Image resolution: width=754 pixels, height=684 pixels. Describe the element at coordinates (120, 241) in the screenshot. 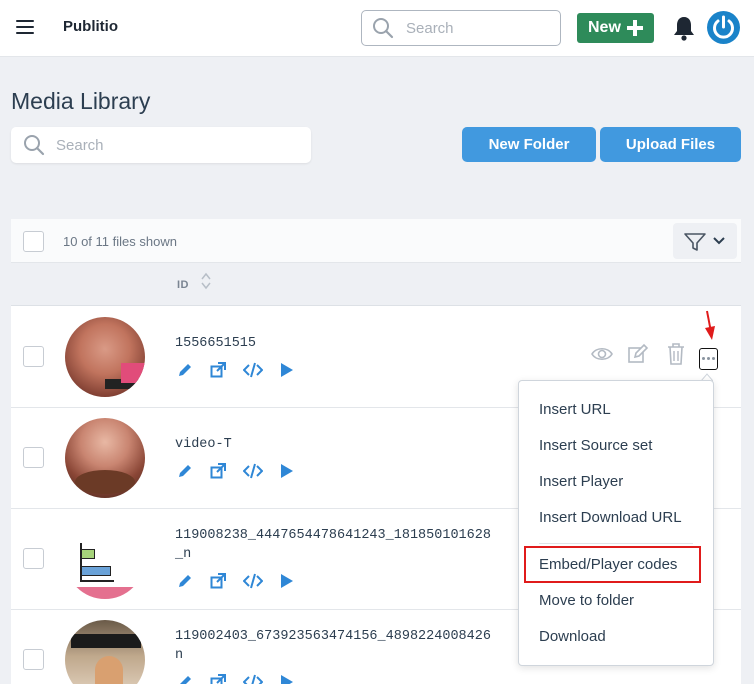

I see `files-shown-count: 10 of 11 files shown` at that location.